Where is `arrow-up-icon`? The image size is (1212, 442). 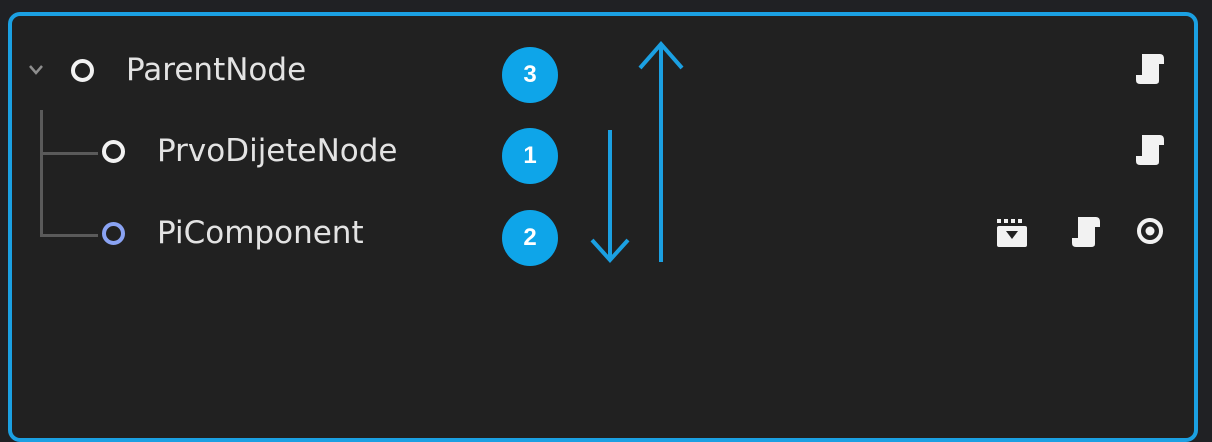
arrow-up-icon is located at coordinates (661, 151).